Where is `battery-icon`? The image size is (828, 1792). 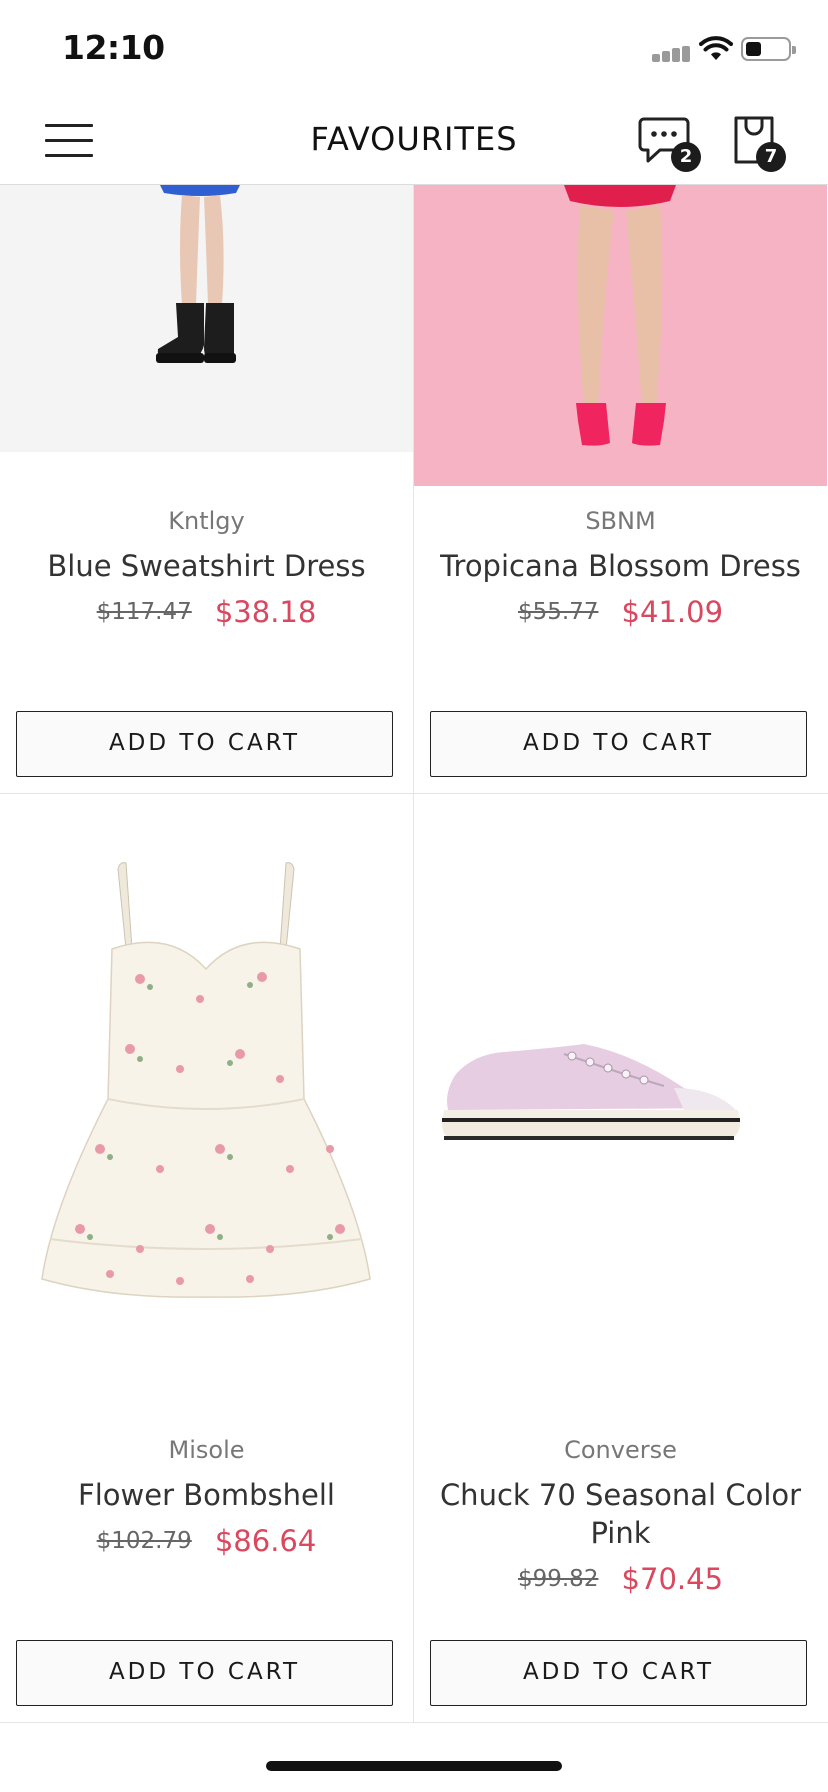
battery-icon is located at coordinates (768, 49).